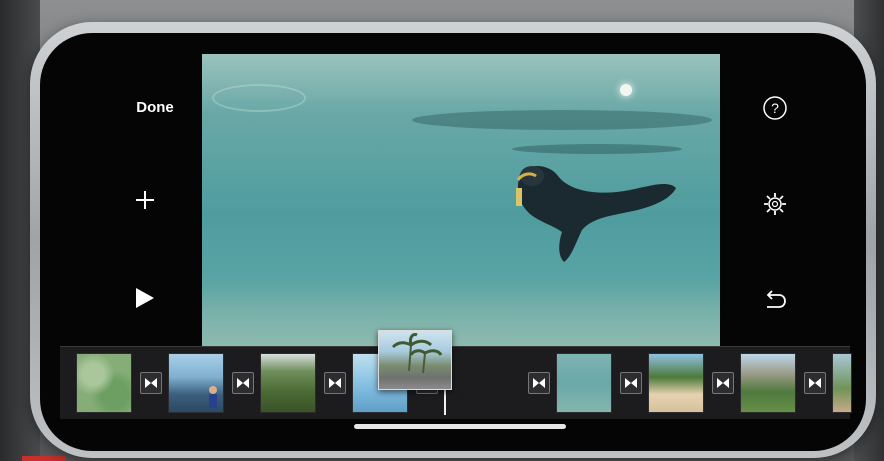 The image size is (884, 461). What do you see at coordinates (456, 382) in the screenshot?
I see `project-timeline` at bounding box center [456, 382].